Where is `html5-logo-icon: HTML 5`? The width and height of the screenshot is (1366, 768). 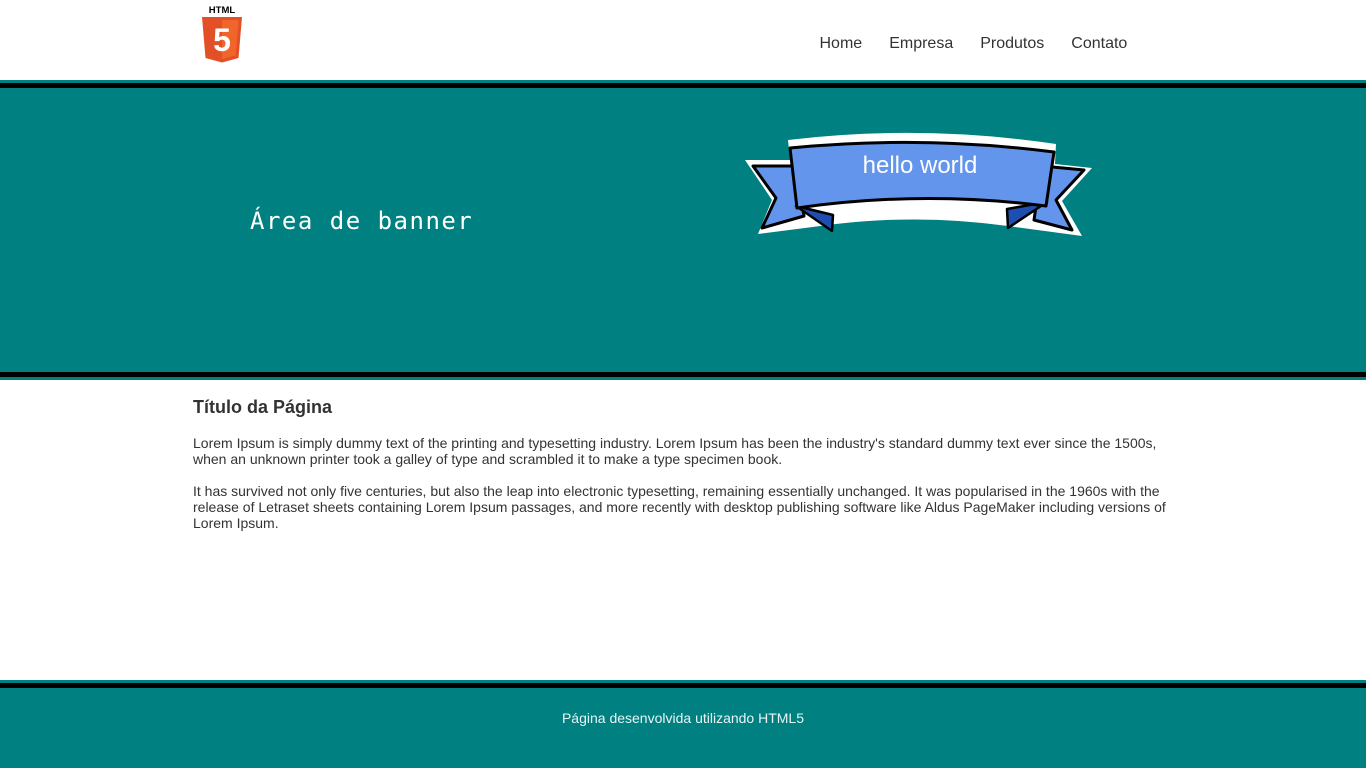
html5-logo-icon: HTML 5 is located at coordinates (222, 34).